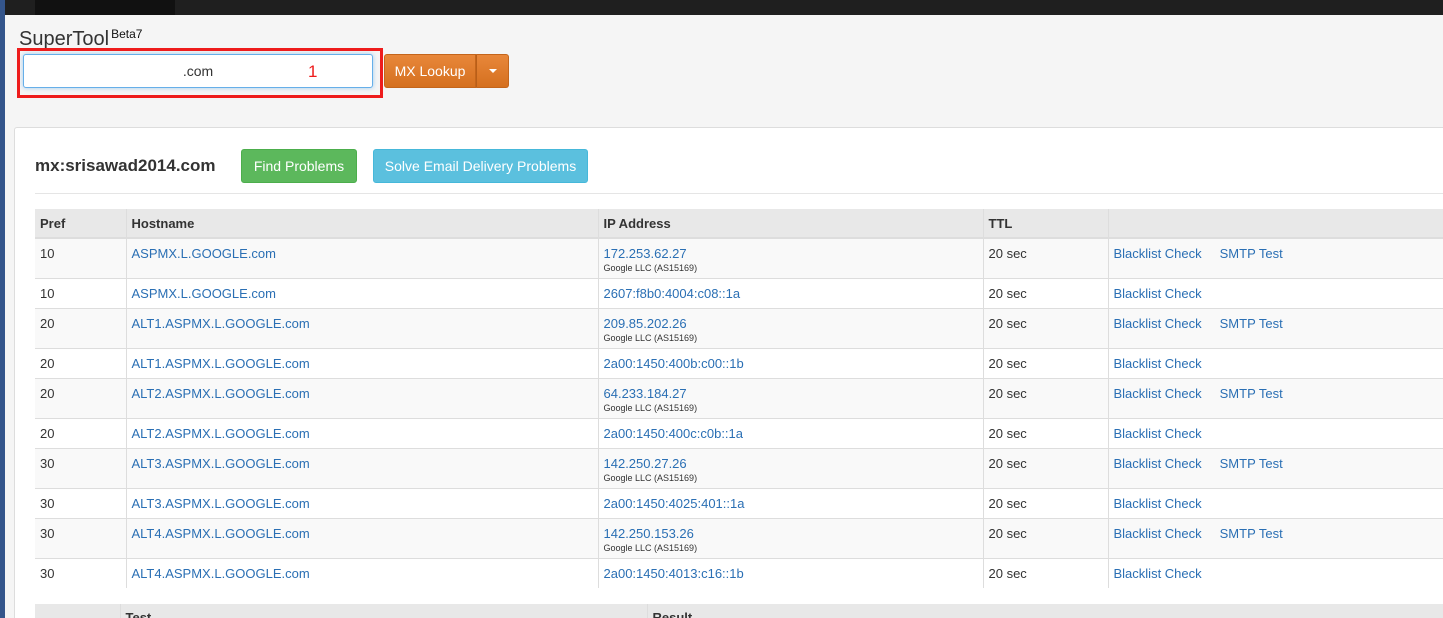  I want to click on cell-hostname: ASPMX.L.GOOGLE.com, so click(362, 292).